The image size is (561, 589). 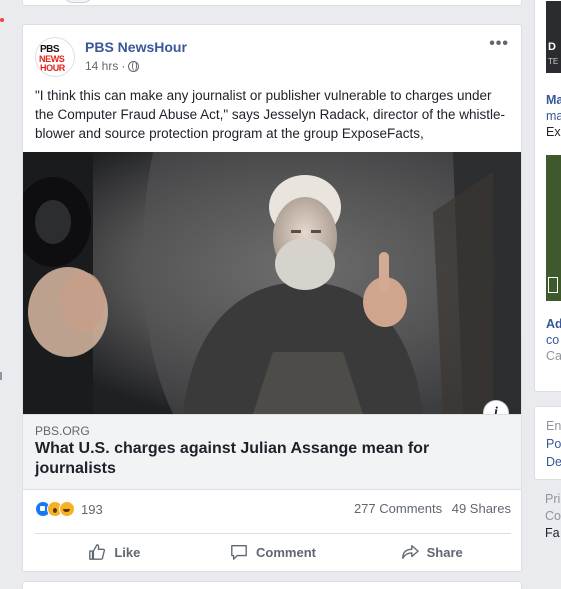 What do you see at coordinates (552, 340) in the screenshot?
I see `sponsored-link-2: co` at bounding box center [552, 340].